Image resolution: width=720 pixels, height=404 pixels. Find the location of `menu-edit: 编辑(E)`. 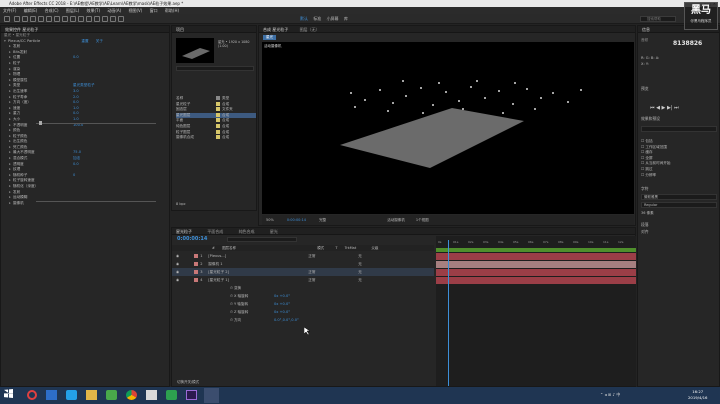

menu-edit: 编辑(E) is located at coordinates (31, 10).